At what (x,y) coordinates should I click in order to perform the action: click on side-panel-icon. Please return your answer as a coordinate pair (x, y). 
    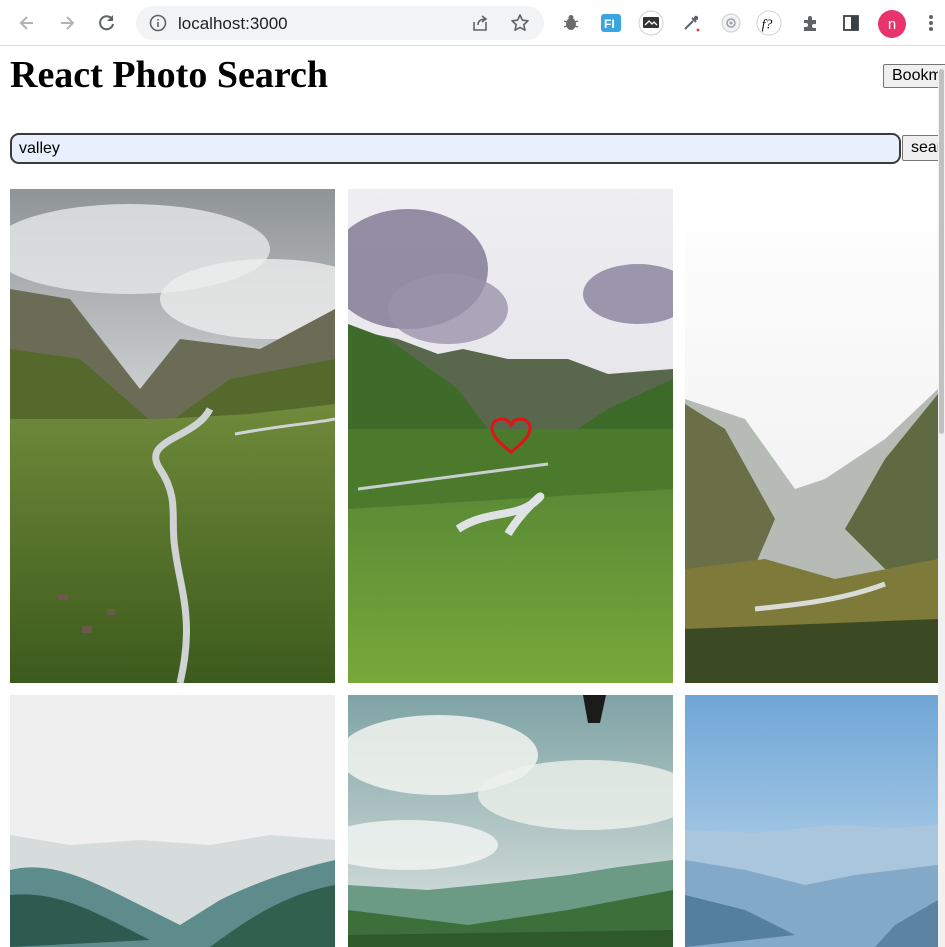
    Looking at the image, I should click on (851, 23).